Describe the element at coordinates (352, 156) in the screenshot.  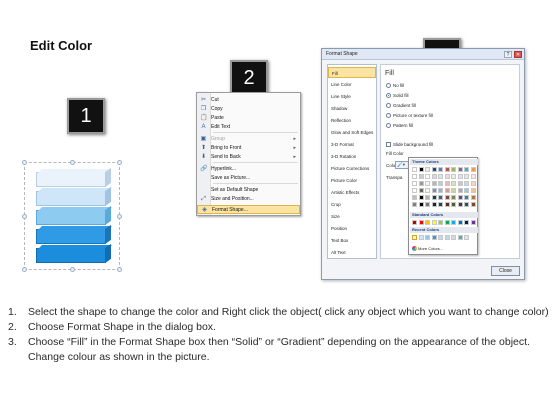
I see `nav-item-3-d-rotation: 3-D Rotation` at that location.